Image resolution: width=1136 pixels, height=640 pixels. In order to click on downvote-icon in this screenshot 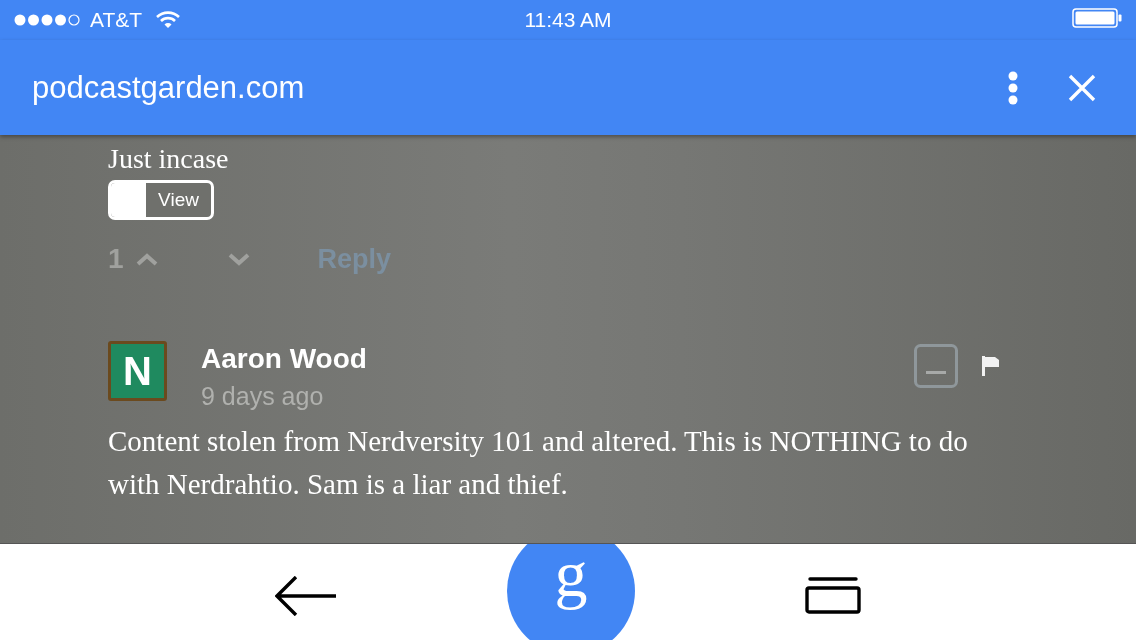, I will do `click(238, 259)`.